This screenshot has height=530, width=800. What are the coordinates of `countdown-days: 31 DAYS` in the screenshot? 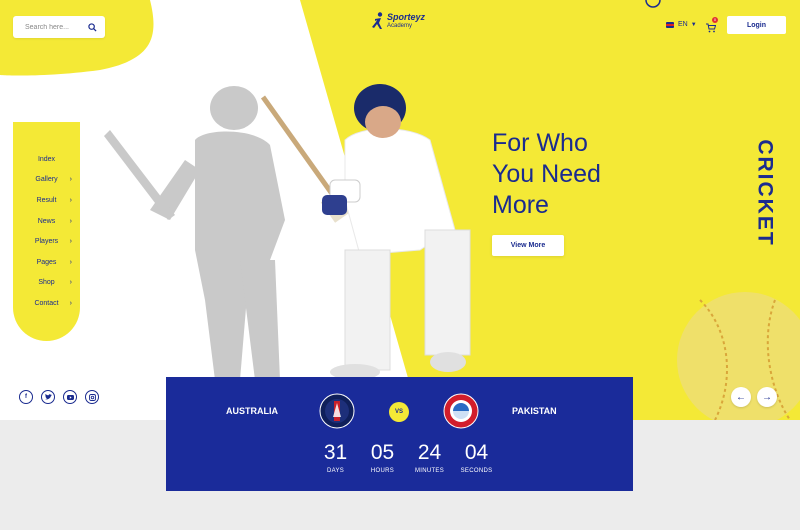 It's located at (335, 457).